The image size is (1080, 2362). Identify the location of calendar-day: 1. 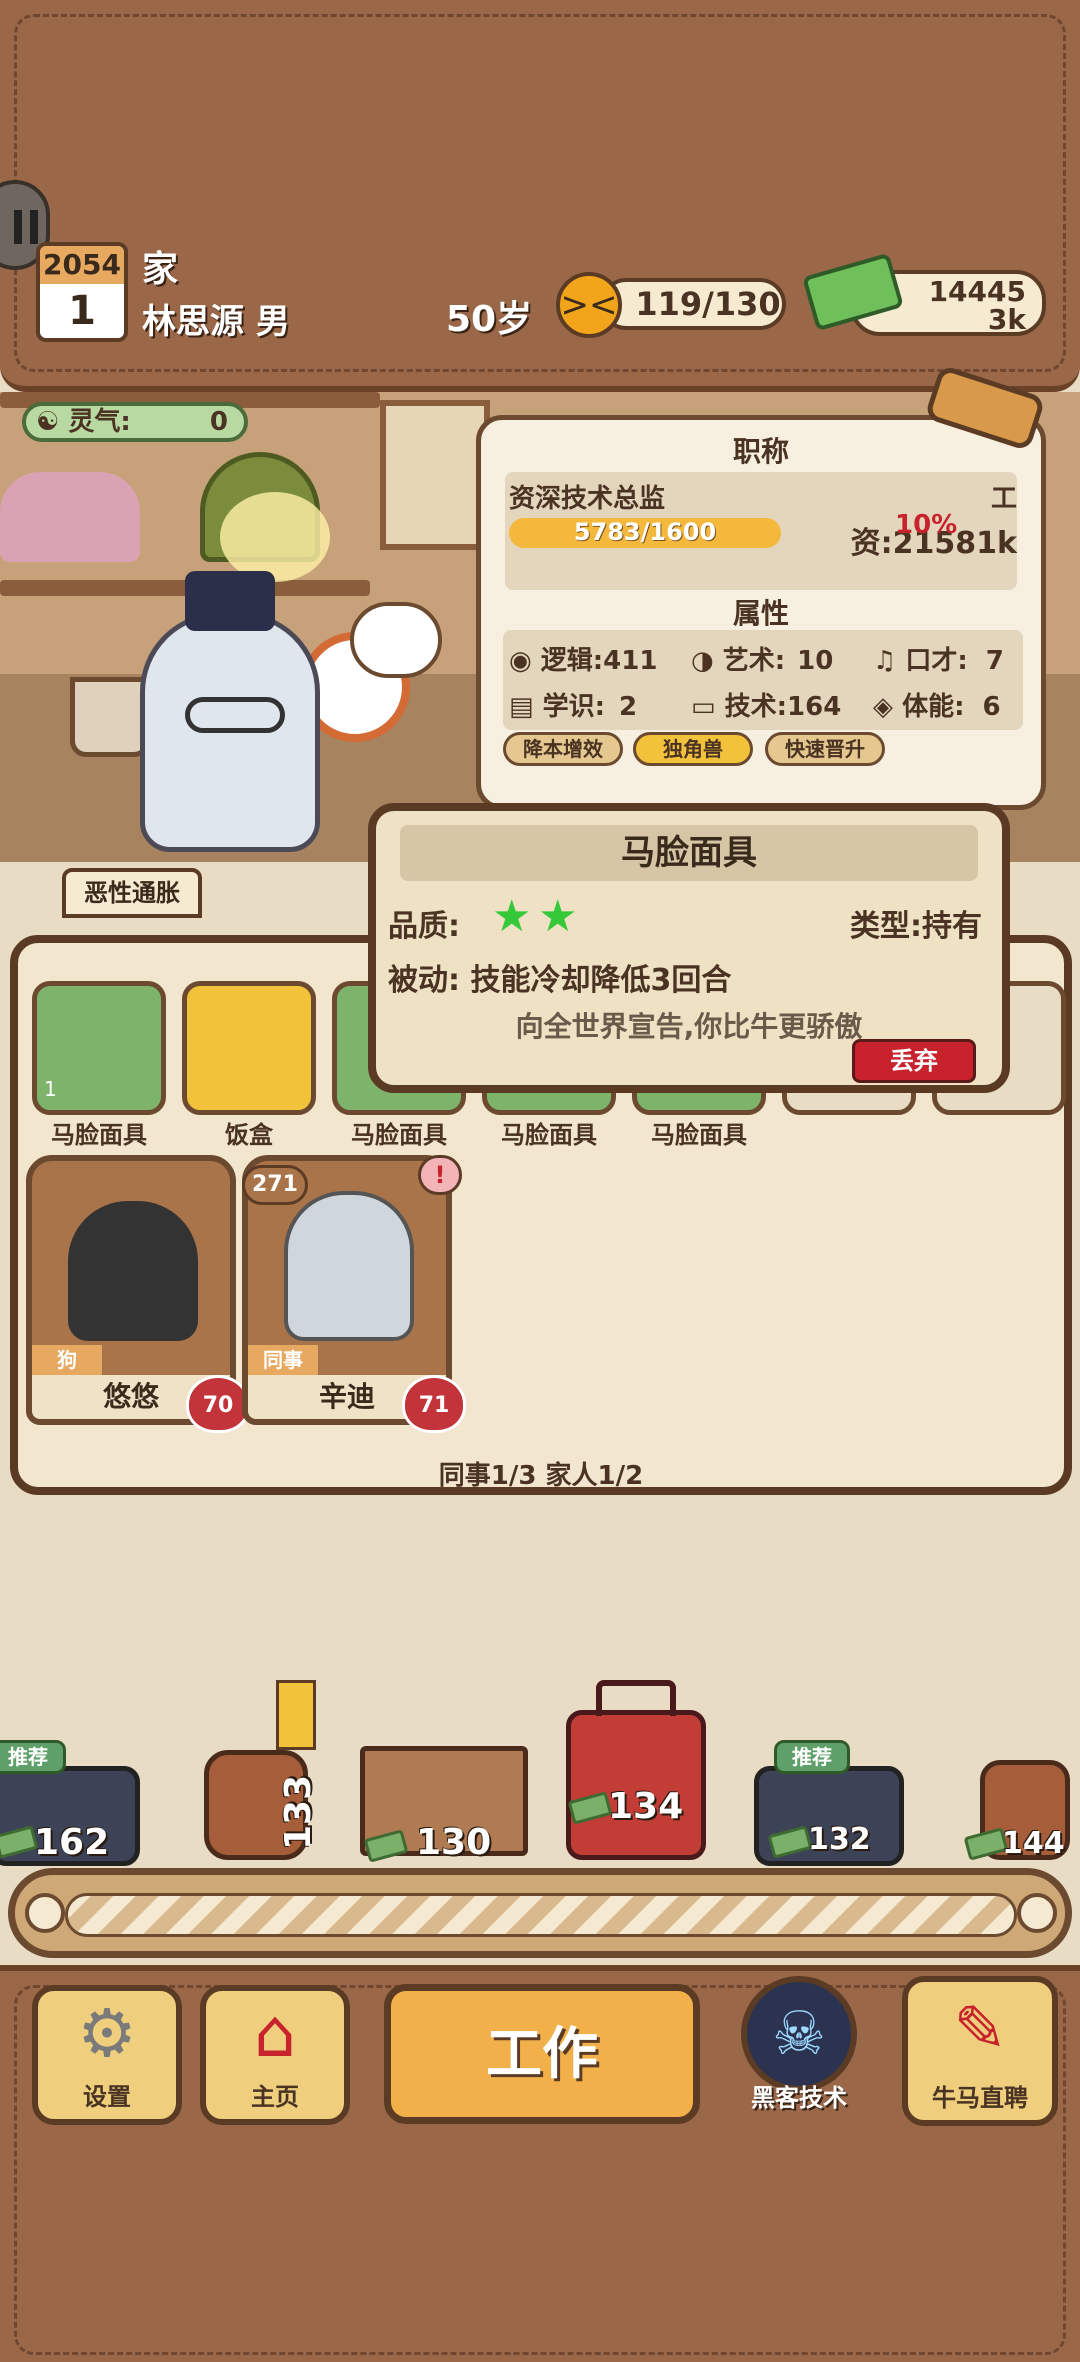
(82, 311).